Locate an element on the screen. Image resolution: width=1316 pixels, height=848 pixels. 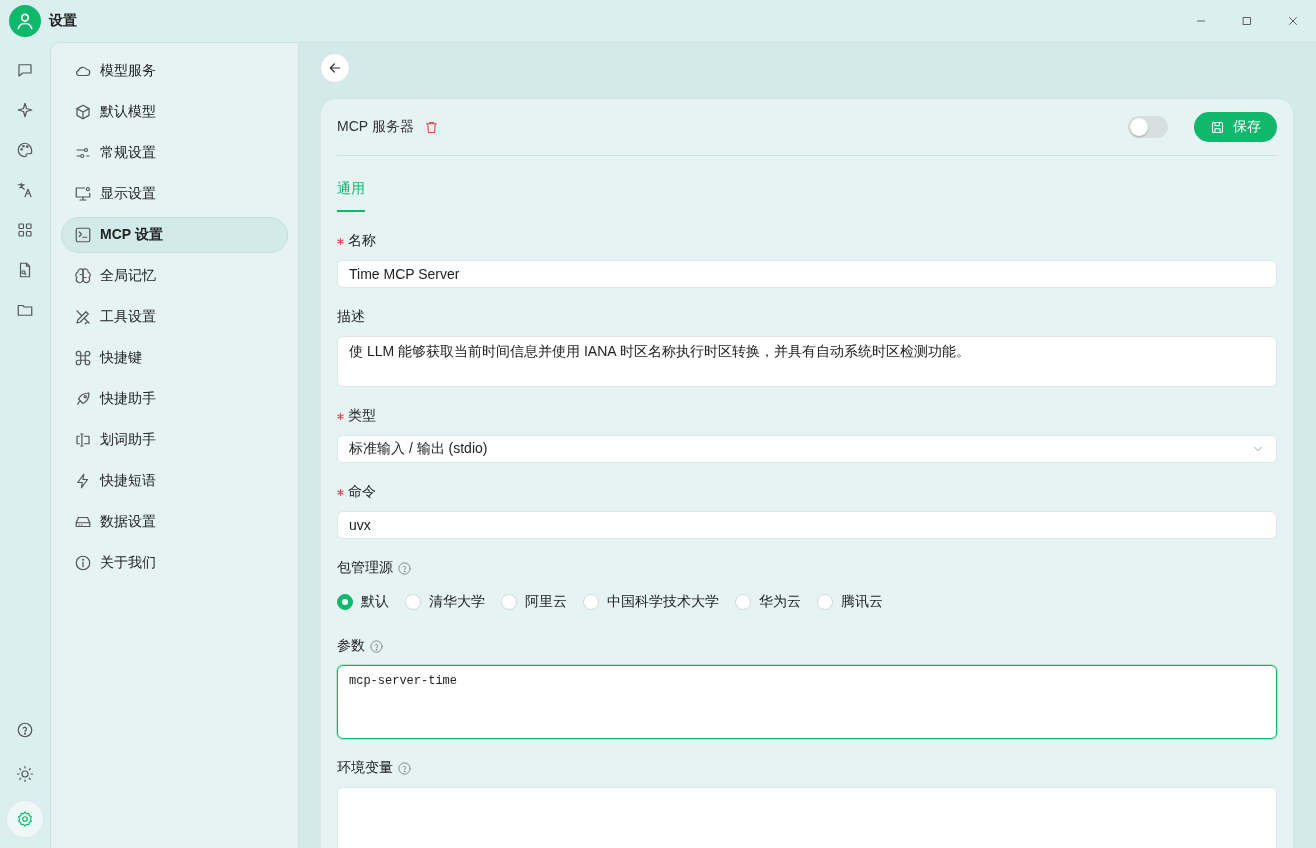
chat-icon is located at coordinates (25, 70).